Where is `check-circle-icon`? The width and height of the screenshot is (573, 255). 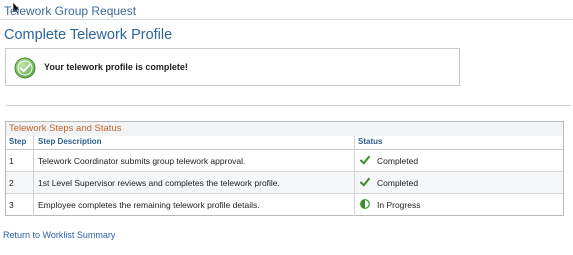 check-circle-icon is located at coordinates (25, 68).